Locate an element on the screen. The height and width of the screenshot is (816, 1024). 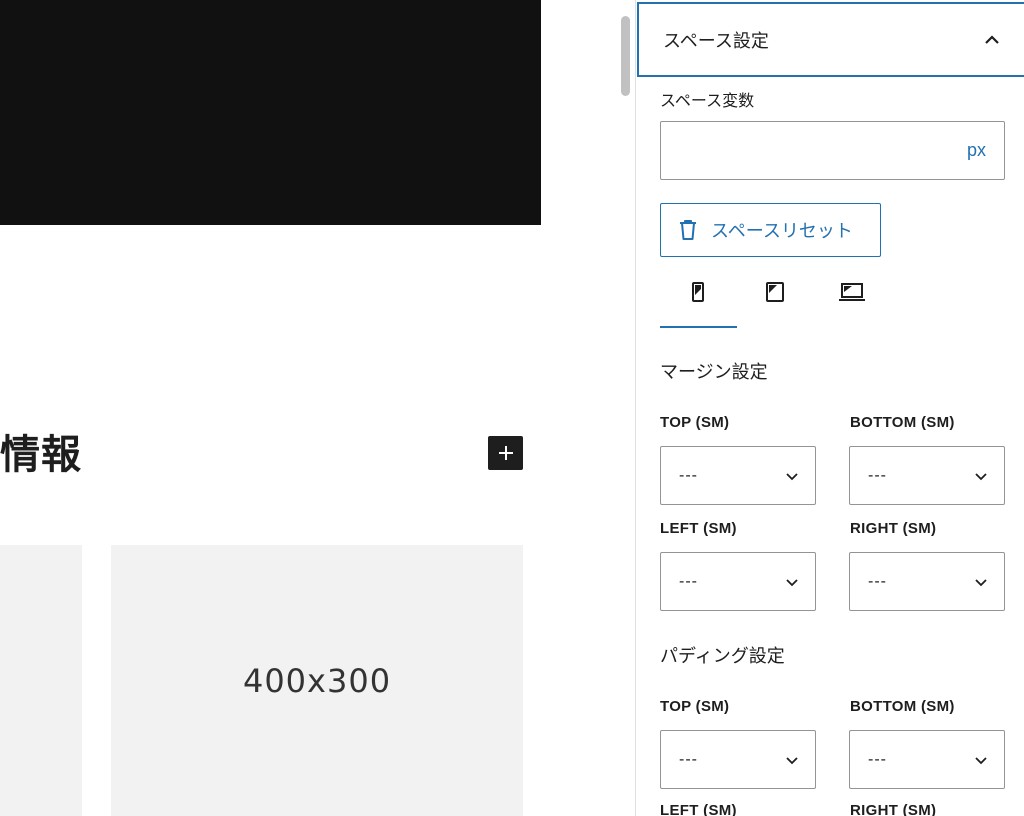
margin-left-label: LEFT (SM) is located at coordinates (698, 528).